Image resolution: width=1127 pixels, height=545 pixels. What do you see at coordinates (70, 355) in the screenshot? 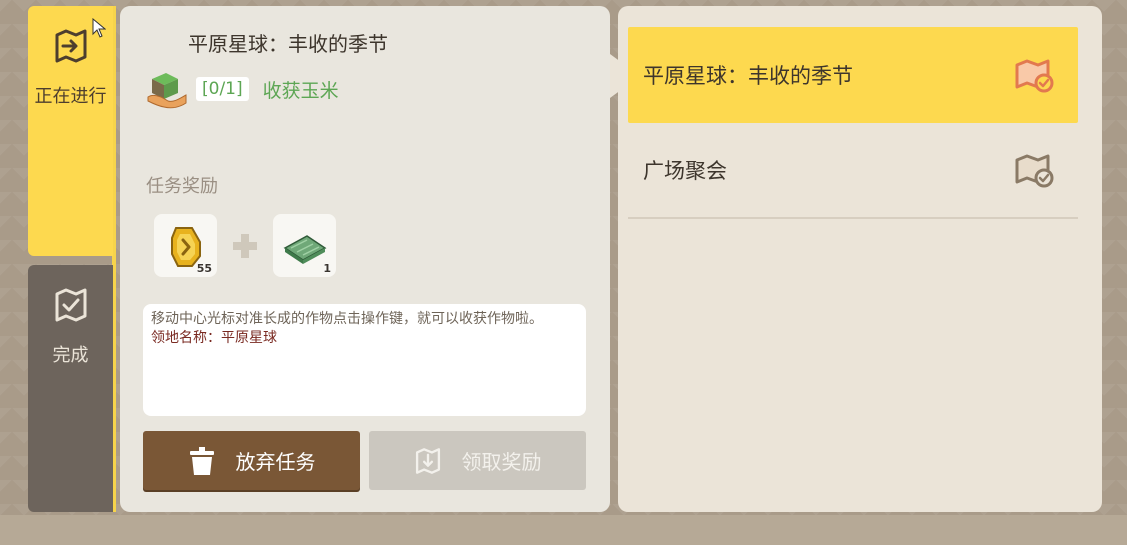
I see `tab-label: 完成` at bounding box center [70, 355].